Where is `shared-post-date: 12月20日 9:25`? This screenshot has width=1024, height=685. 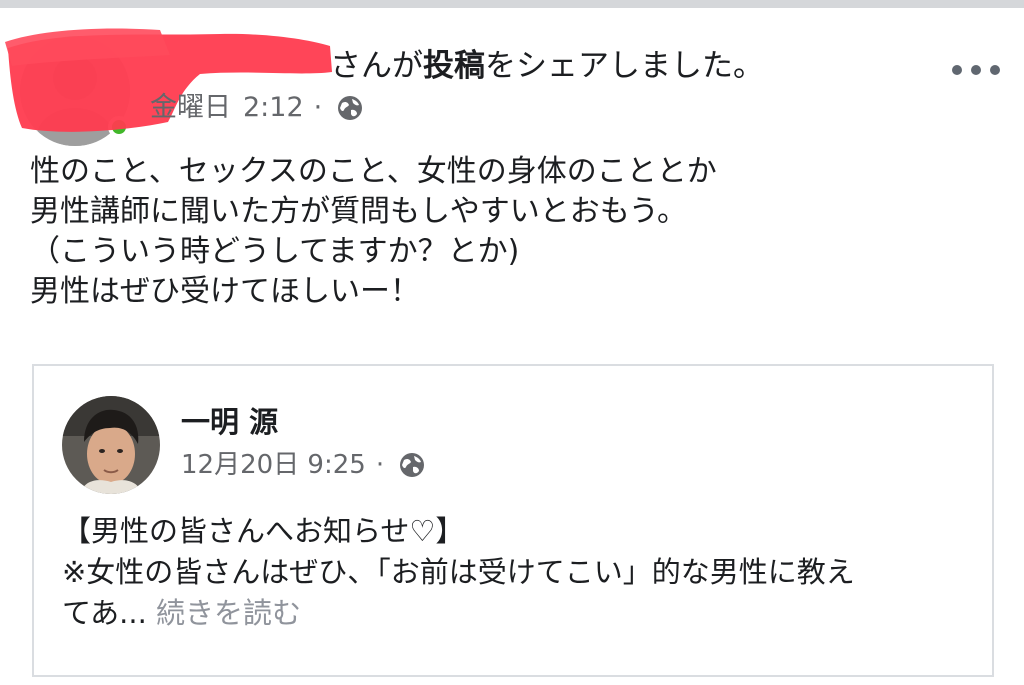 shared-post-date: 12月20日 9:25 is located at coordinates (273, 465).